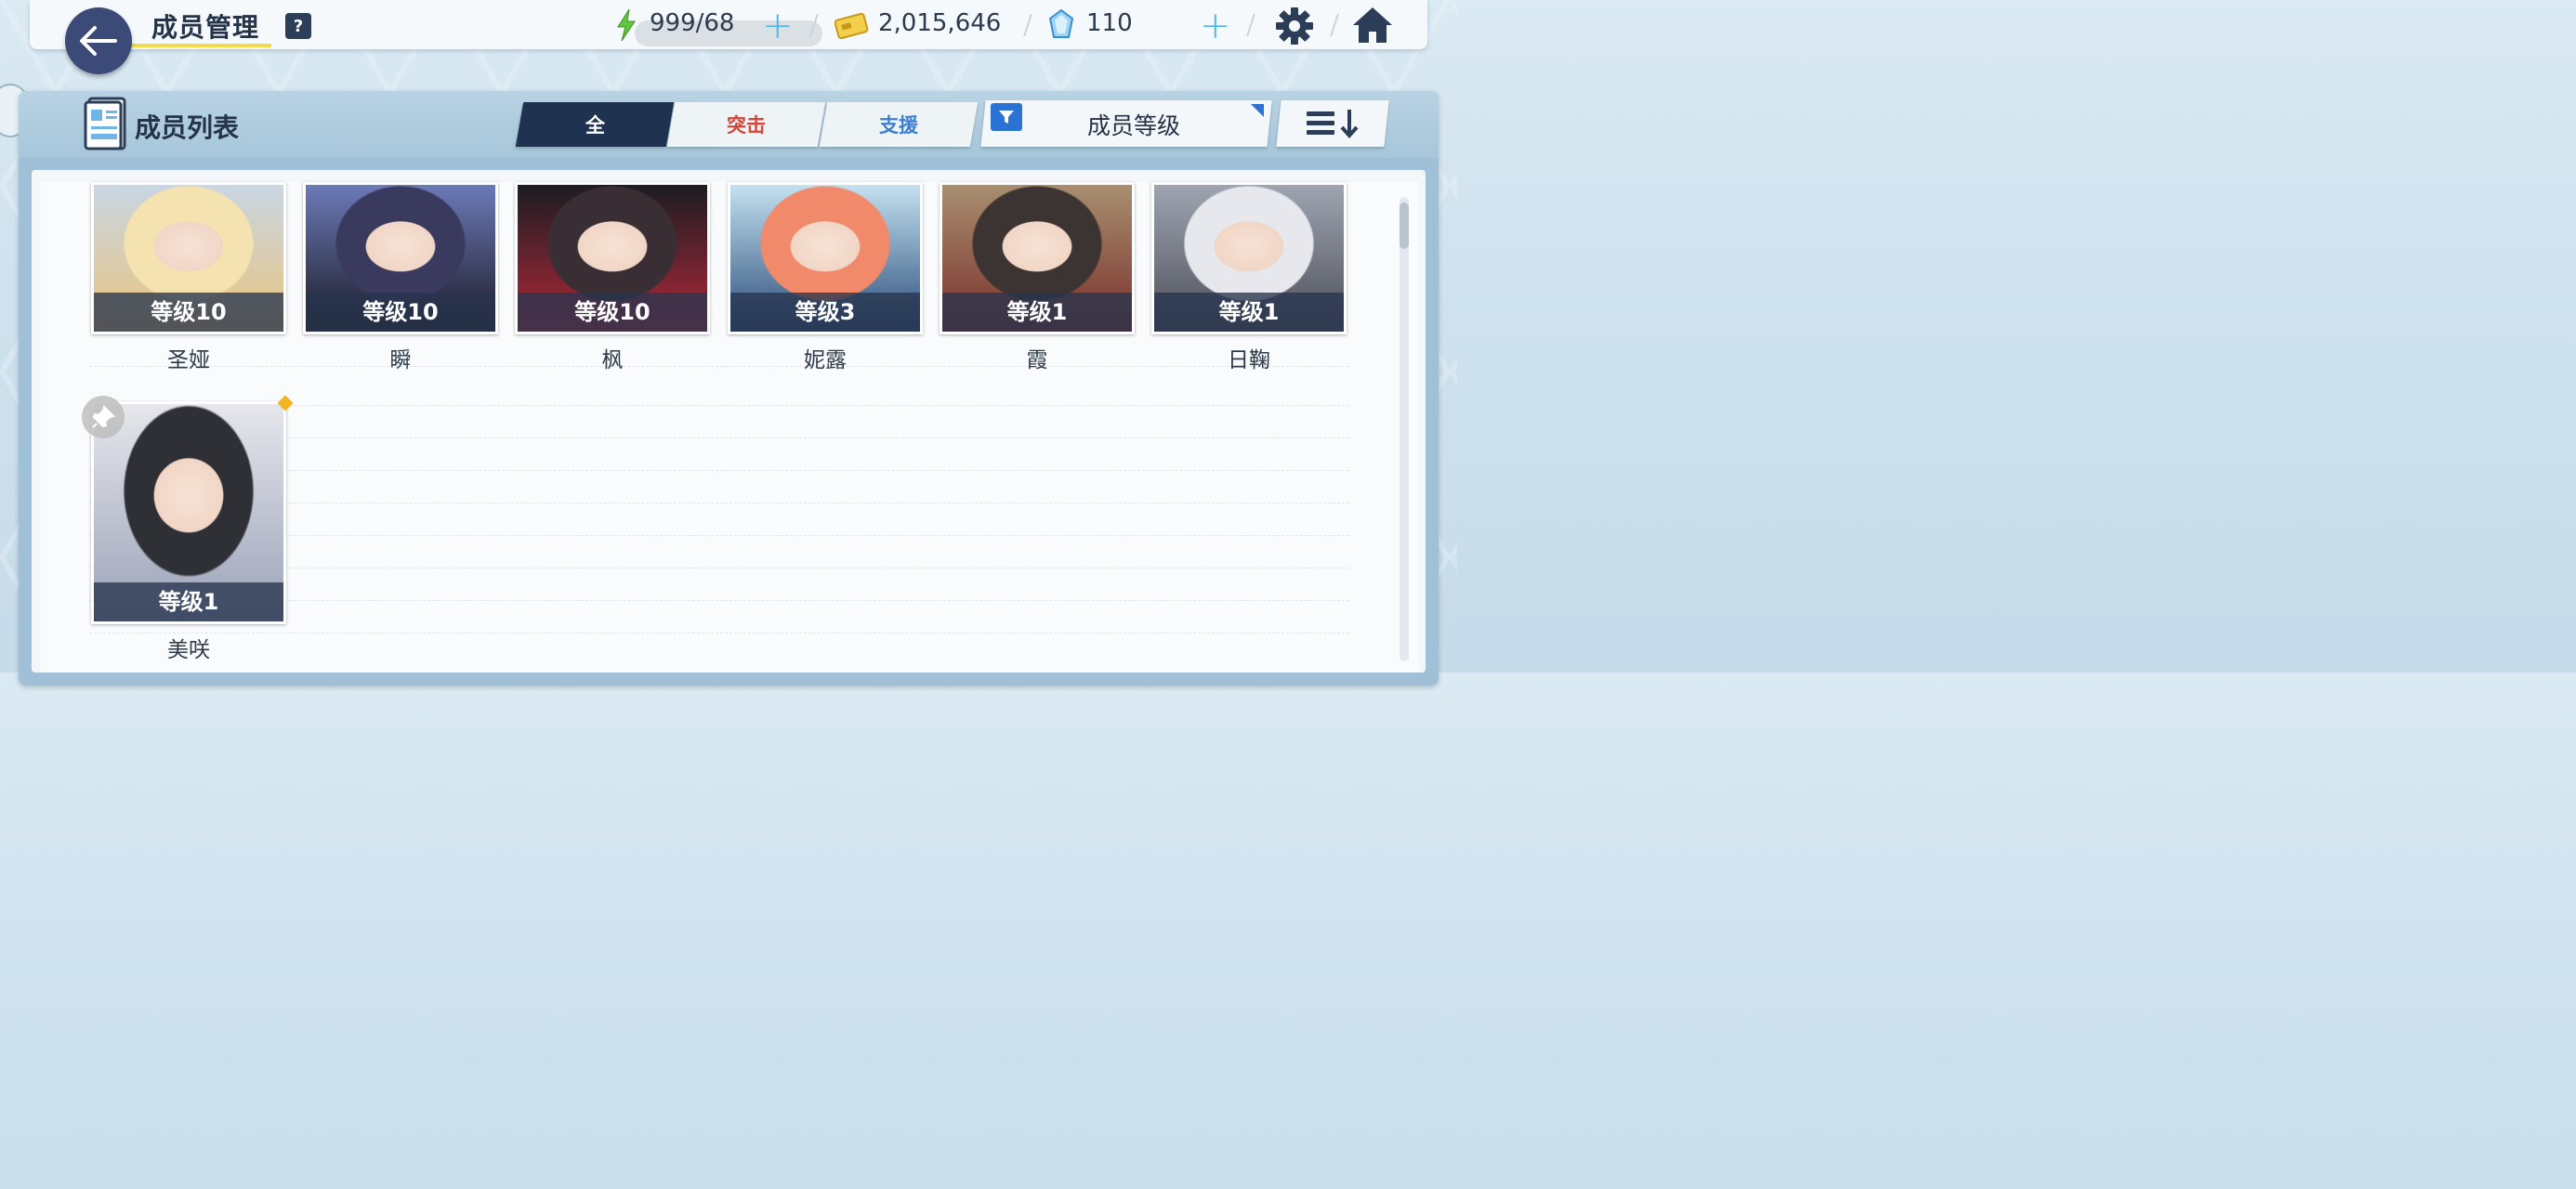  I want to click on member-list-title: 成员列表, so click(187, 128).